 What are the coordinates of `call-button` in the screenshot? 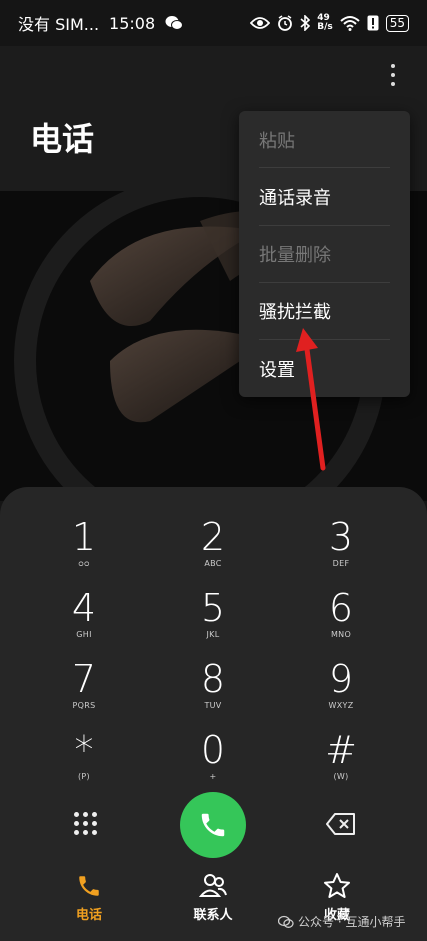 It's located at (213, 825).